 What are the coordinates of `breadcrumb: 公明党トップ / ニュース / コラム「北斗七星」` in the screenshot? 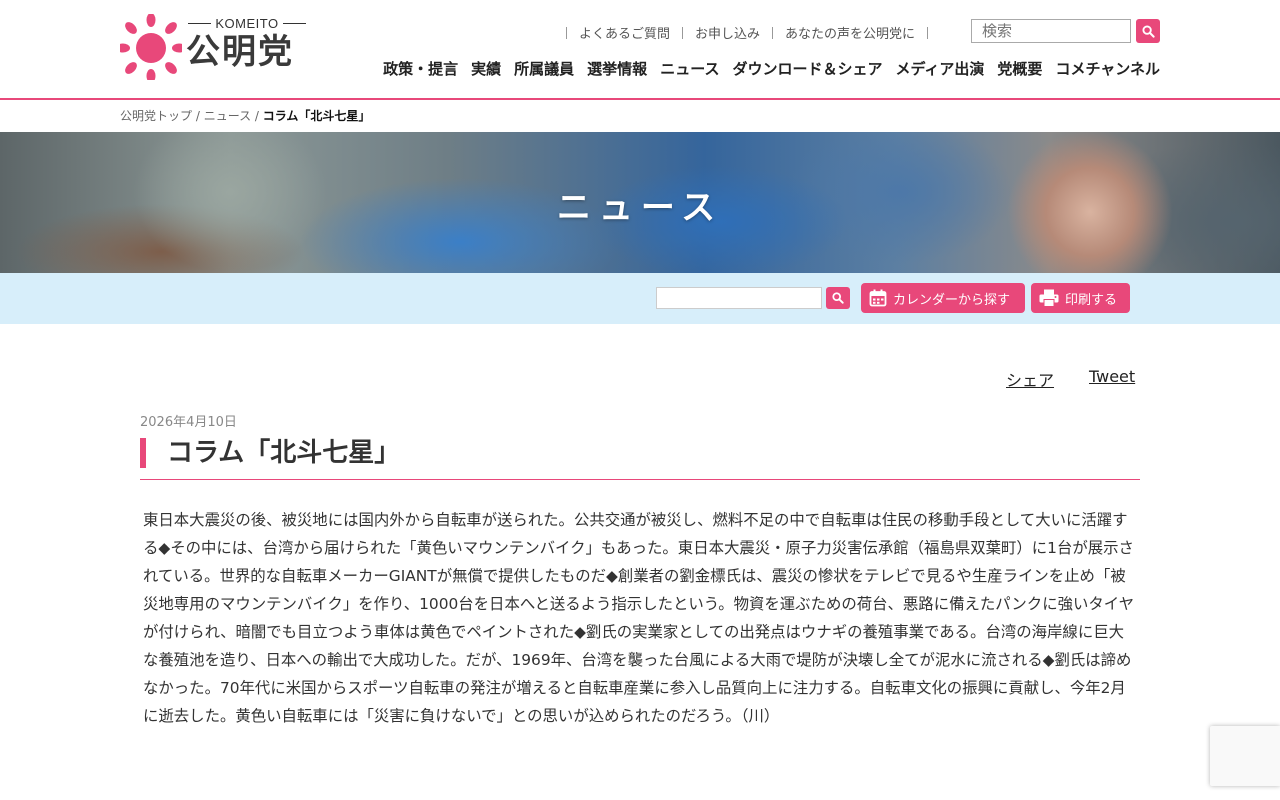 It's located at (245, 115).